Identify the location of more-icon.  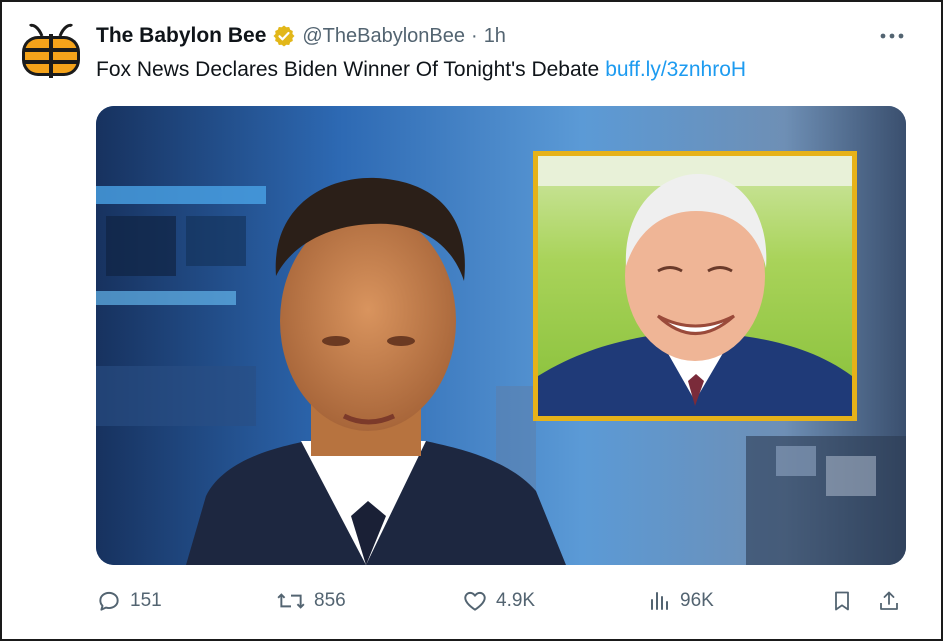
(892, 36).